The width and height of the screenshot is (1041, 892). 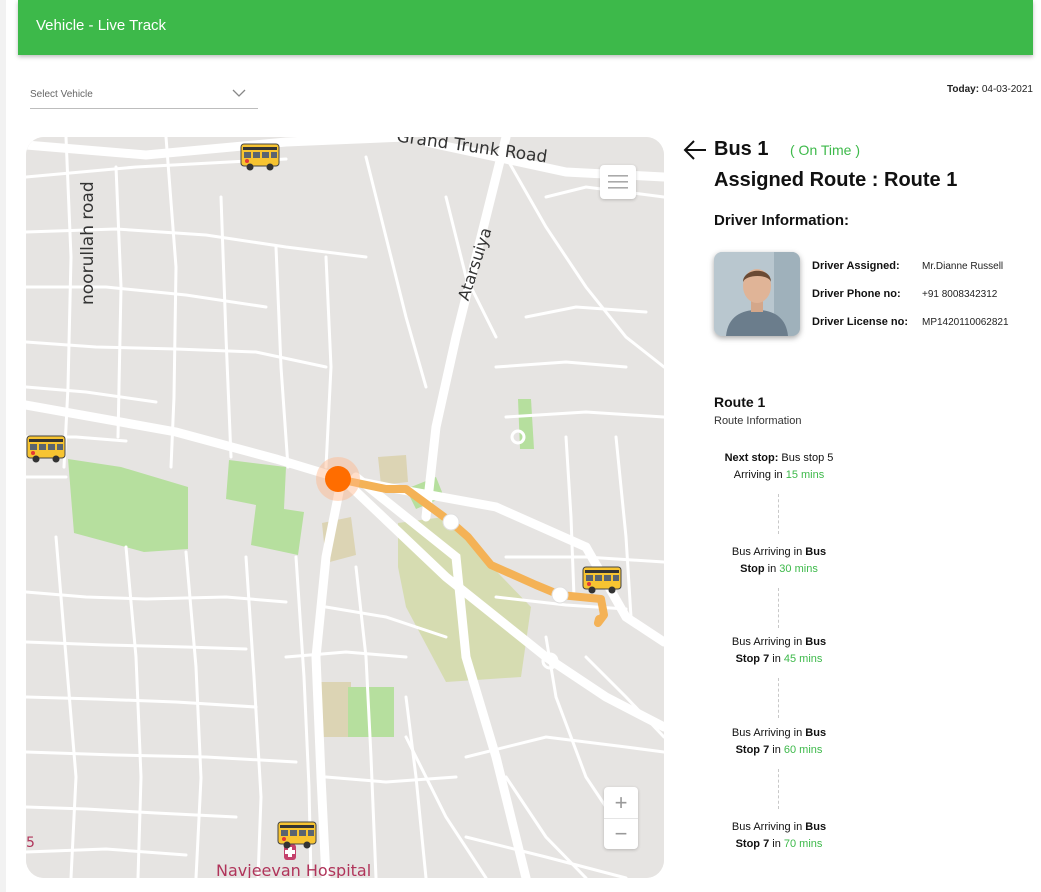 What do you see at coordinates (740, 402) in the screenshot?
I see `route-name: Route 1` at bounding box center [740, 402].